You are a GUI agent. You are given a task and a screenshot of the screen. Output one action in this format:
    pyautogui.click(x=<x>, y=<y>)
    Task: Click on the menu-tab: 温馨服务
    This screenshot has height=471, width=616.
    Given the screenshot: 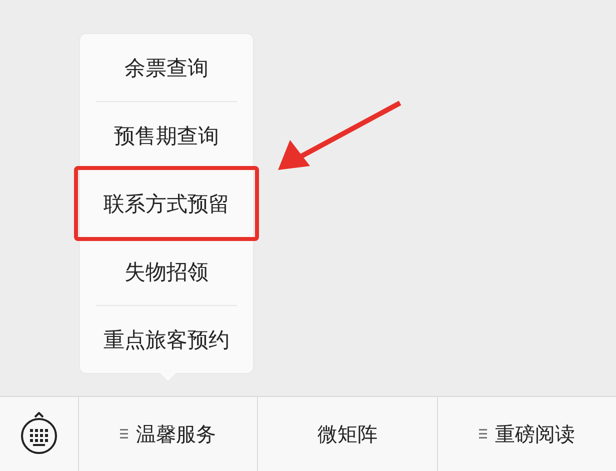 What is the action you would take?
    pyautogui.click(x=168, y=434)
    